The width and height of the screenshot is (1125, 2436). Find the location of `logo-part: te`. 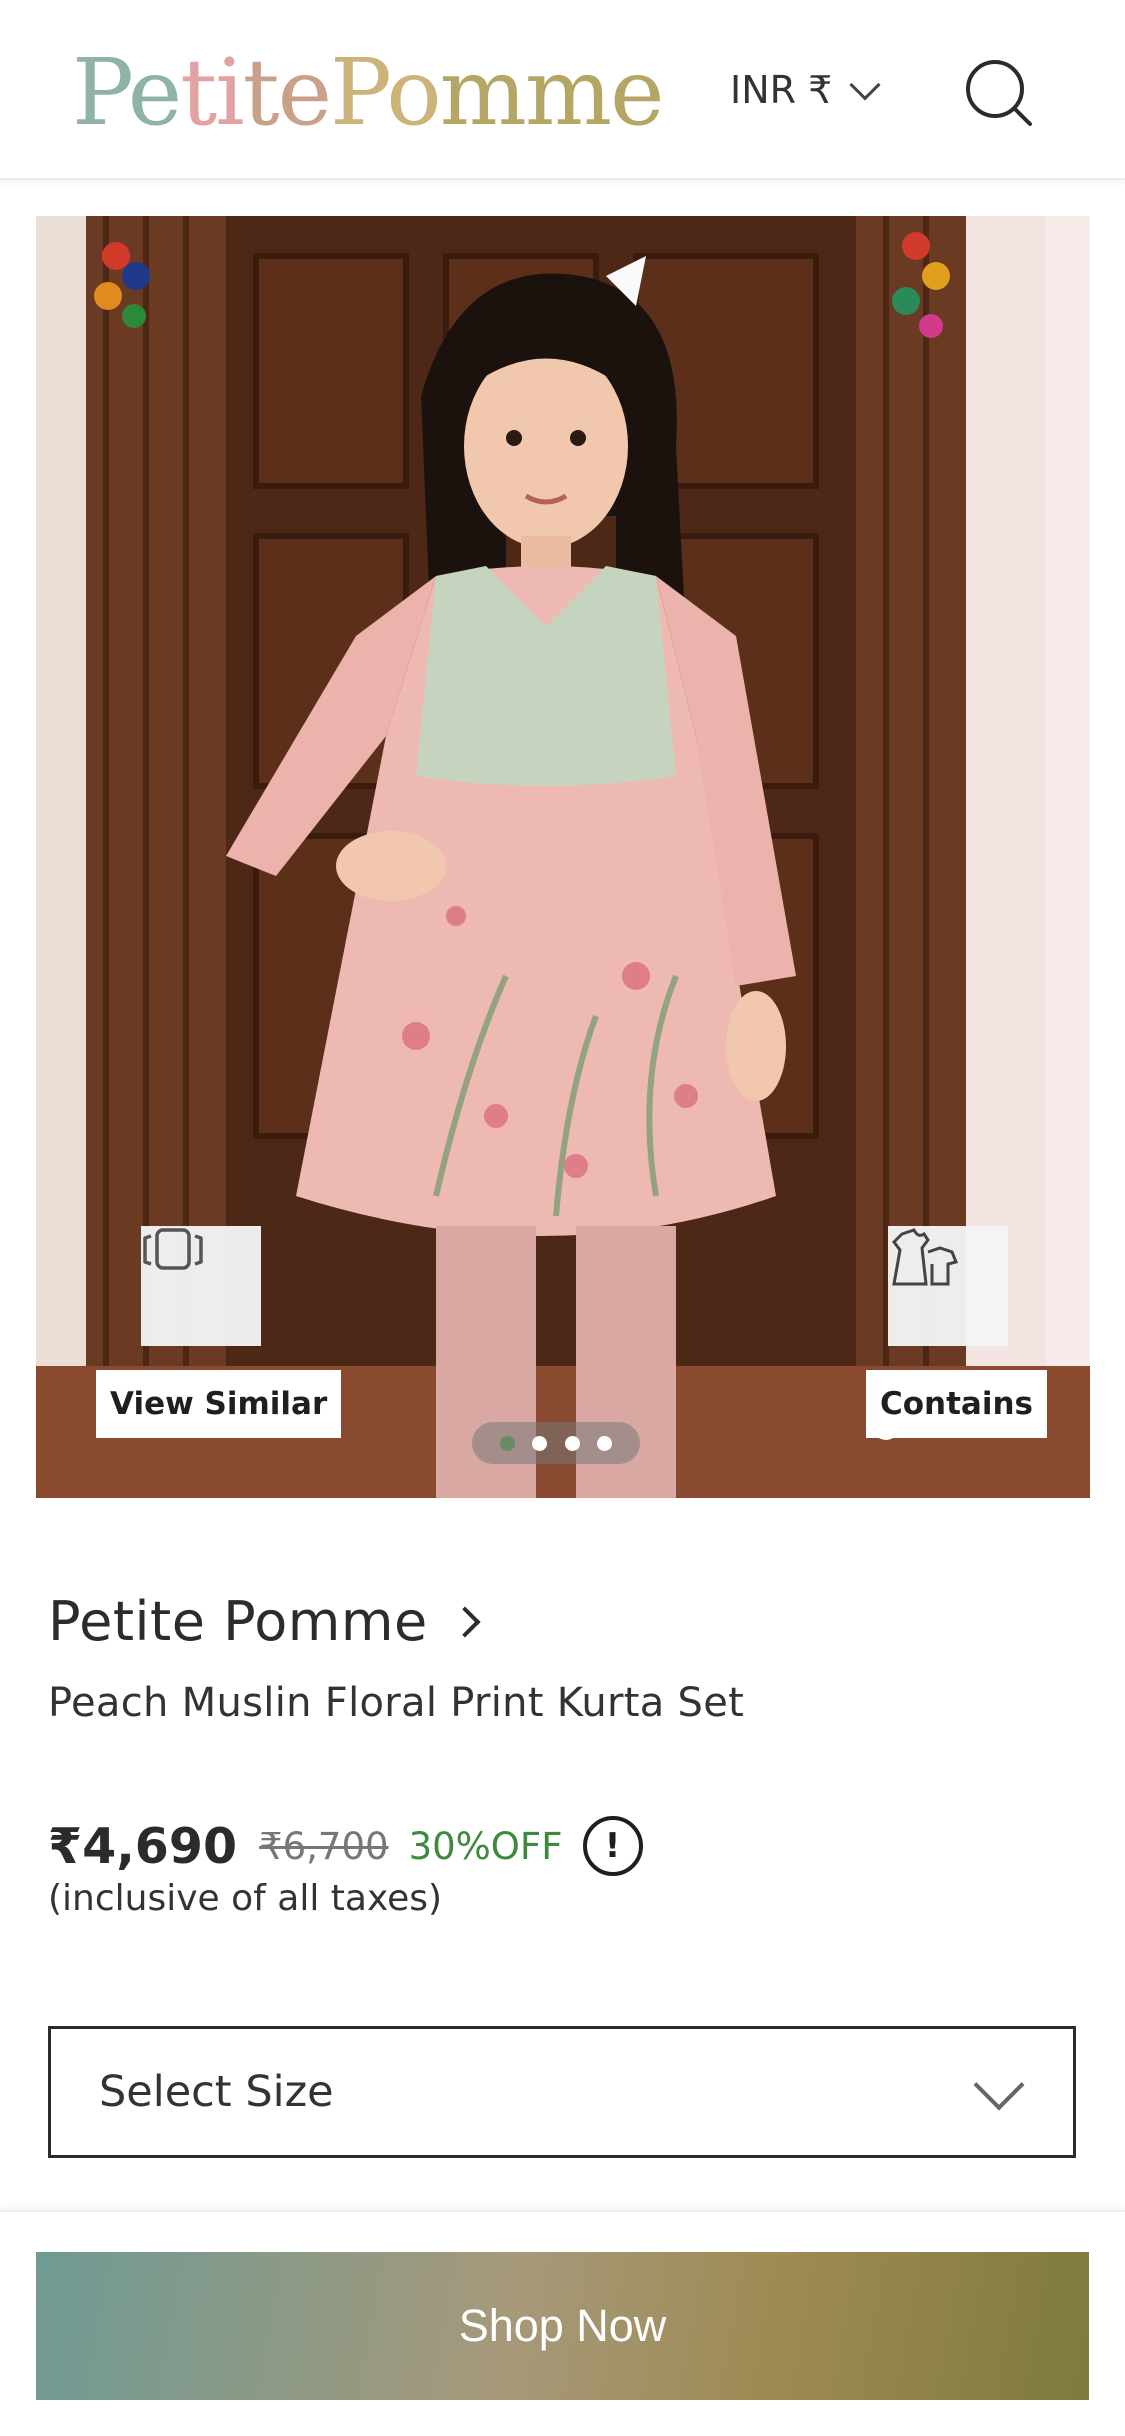

logo-part: te is located at coordinates (287, 92).